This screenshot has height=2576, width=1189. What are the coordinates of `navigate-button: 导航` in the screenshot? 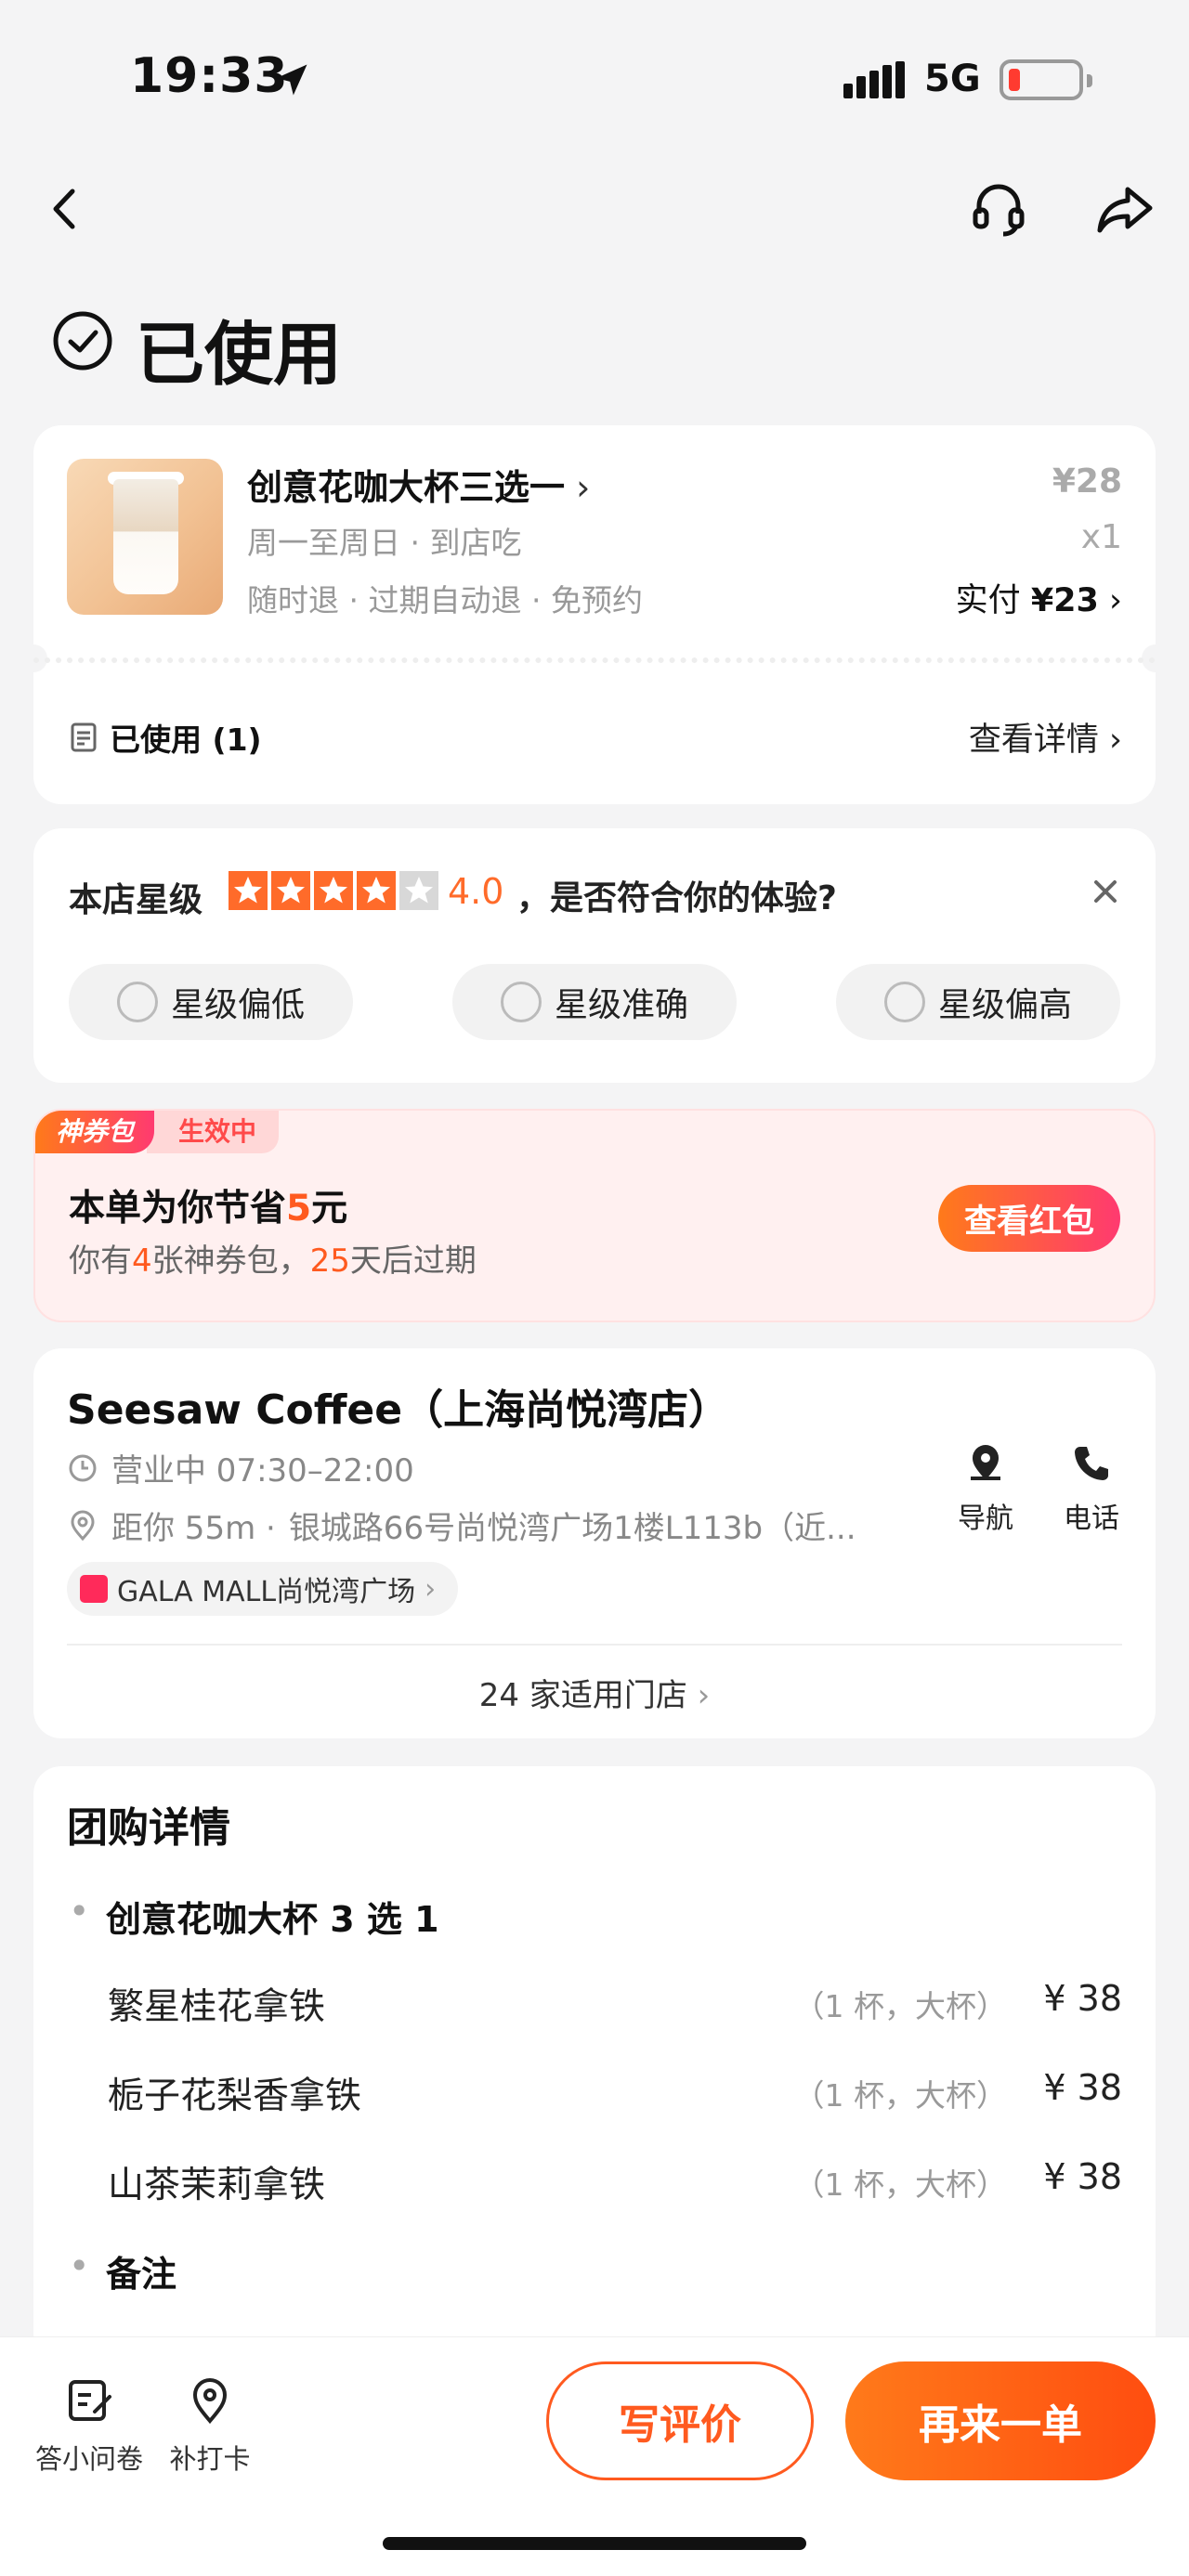 It's located at (986, 1488).